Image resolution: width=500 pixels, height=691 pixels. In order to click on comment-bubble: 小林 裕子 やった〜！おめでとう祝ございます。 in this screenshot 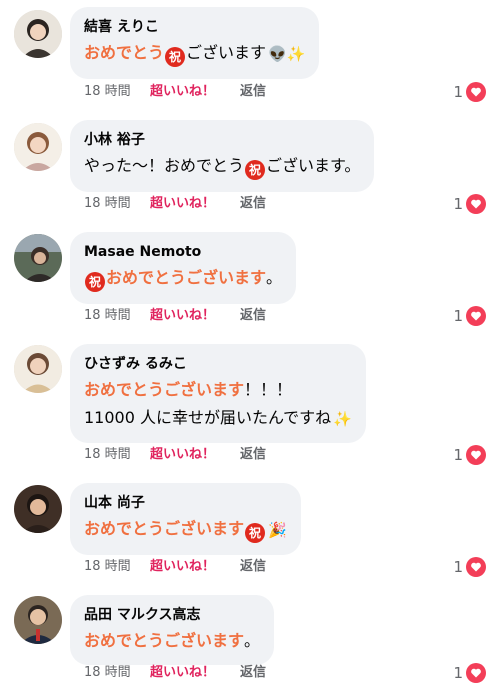, I will do `click(222, 156)`.